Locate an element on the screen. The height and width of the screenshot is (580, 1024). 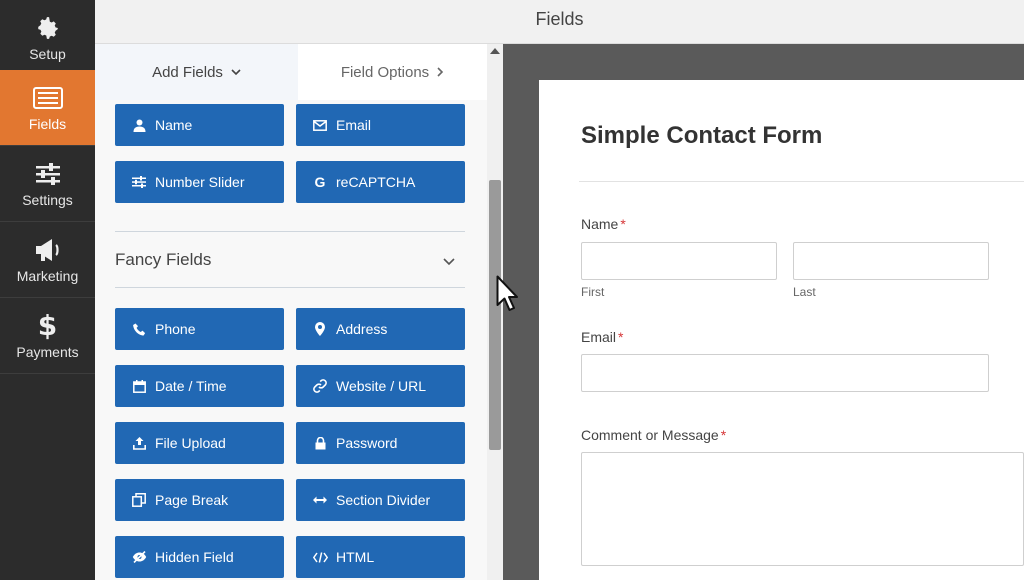
mouse-cursor-icon is located at coordinates (507, 293).